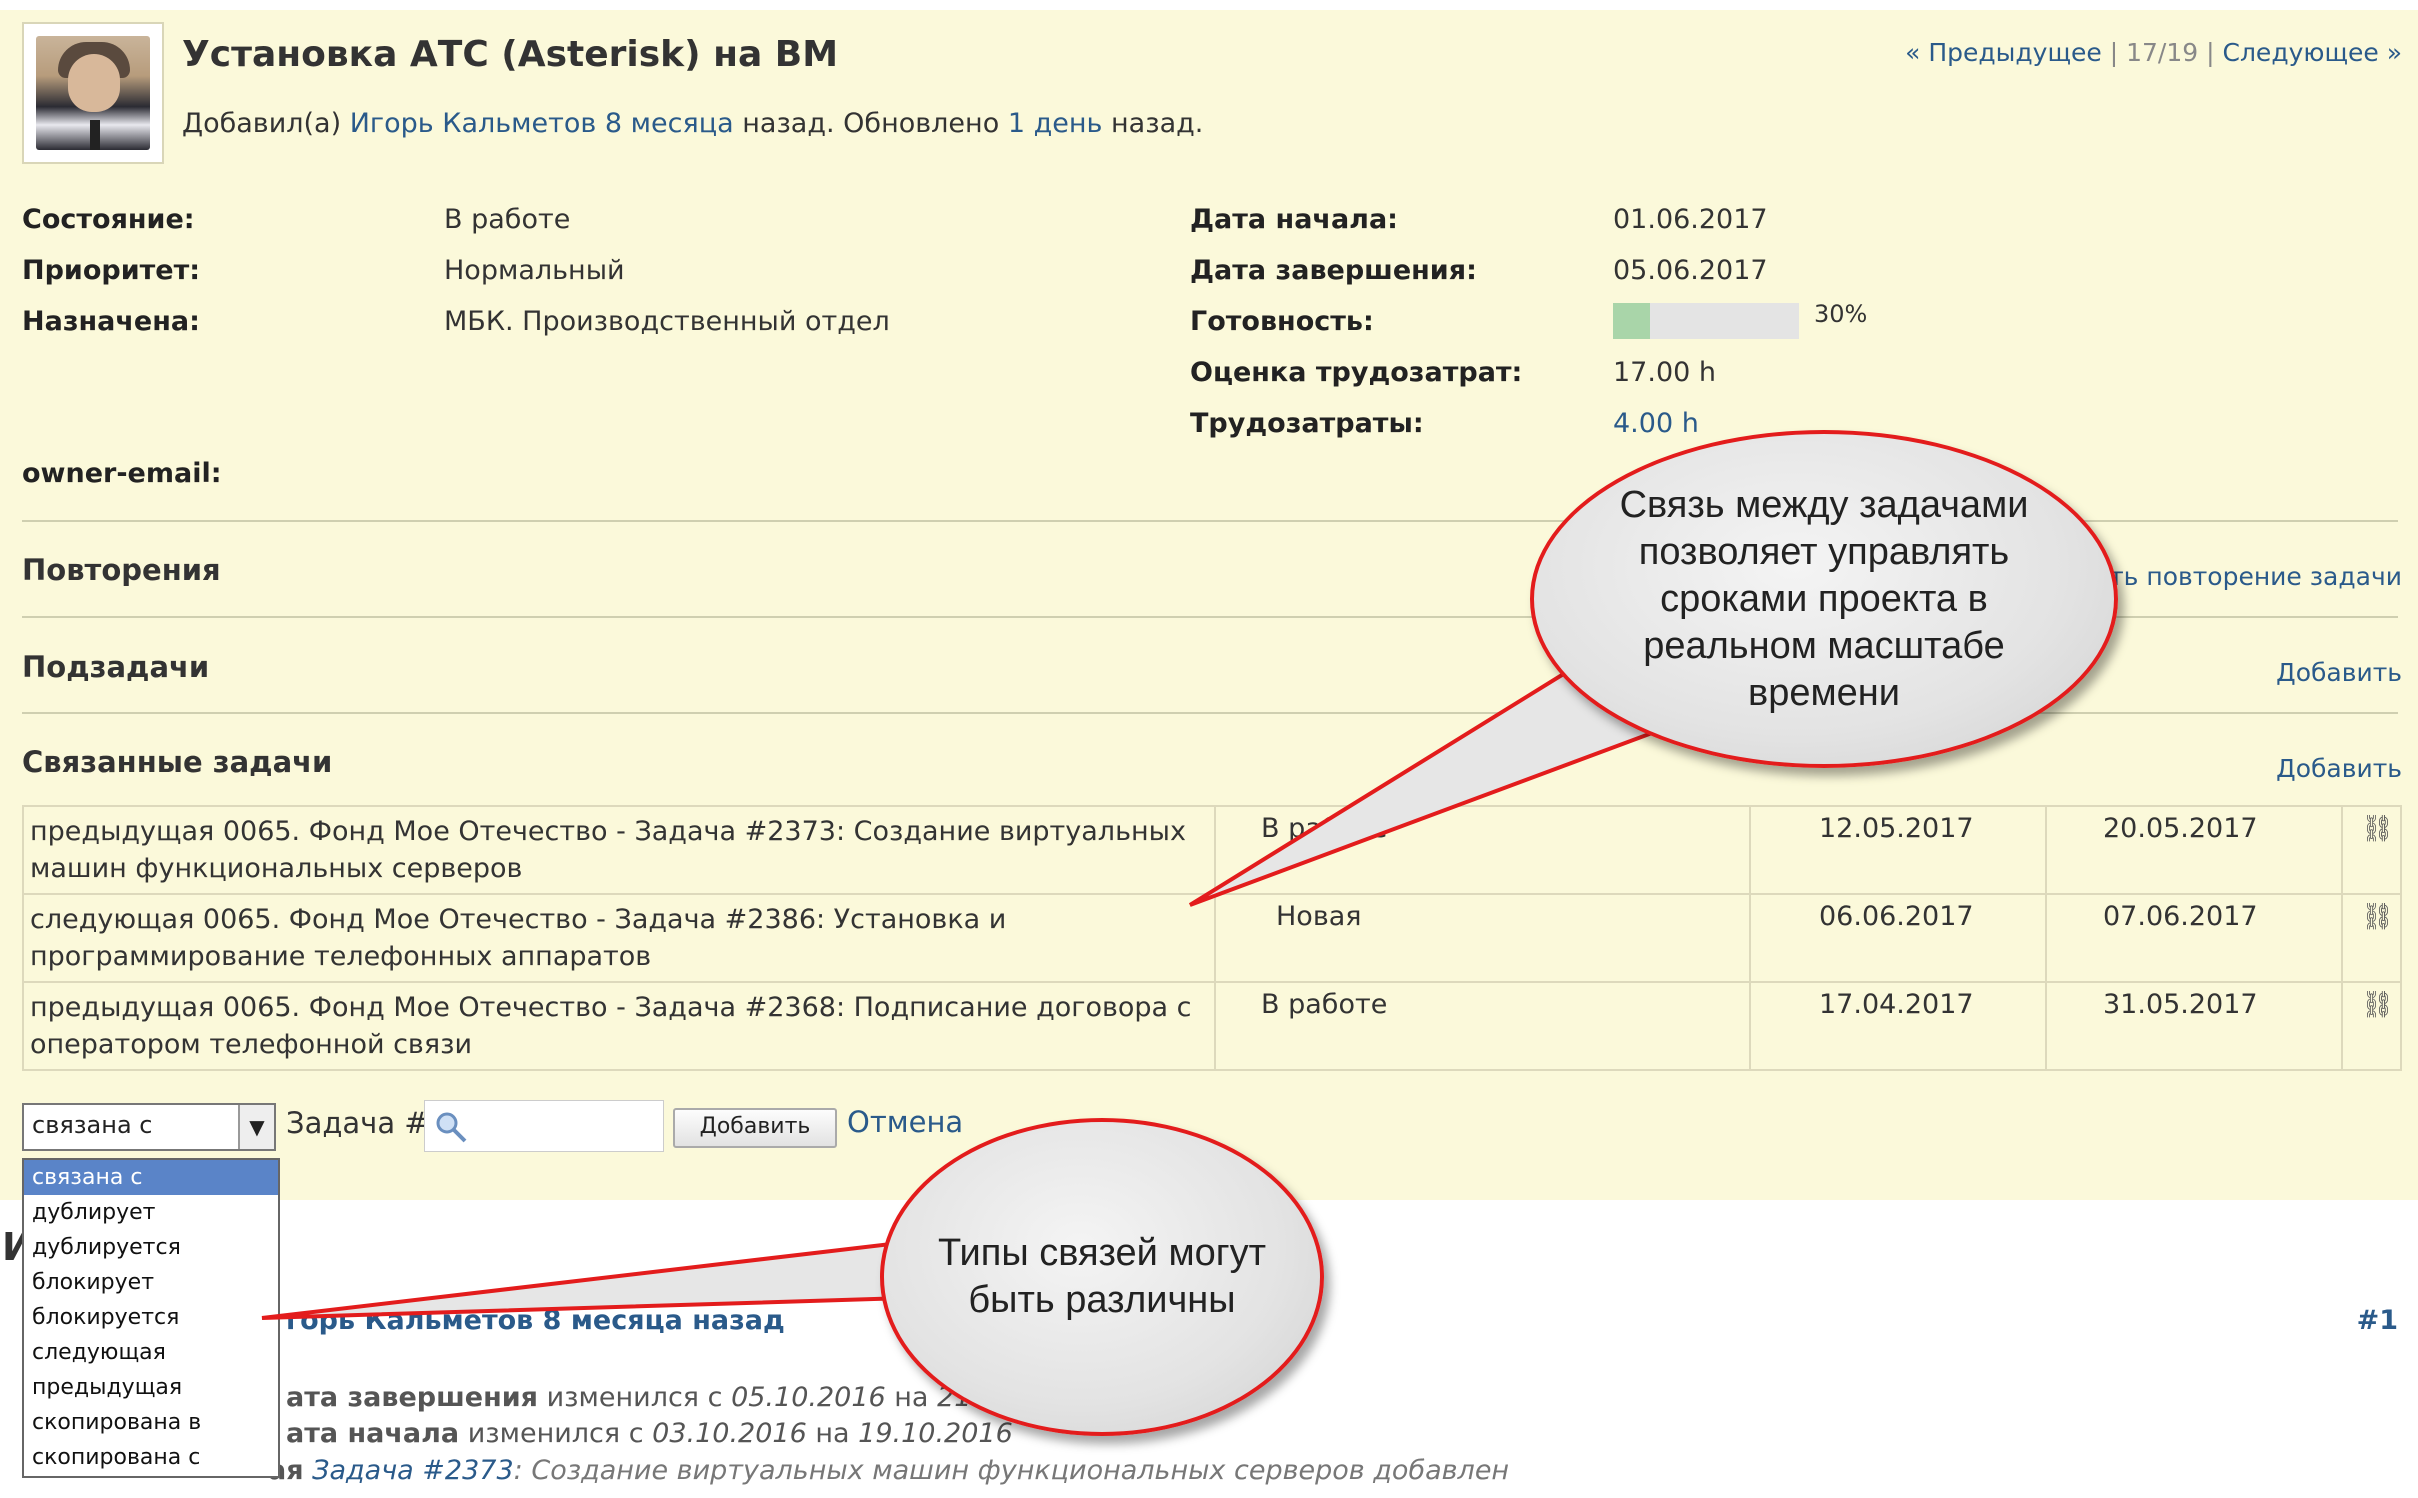  Describe the element at coordinates (1482, 938) in the screenshot. I see `relation-status: Новая` at that location.